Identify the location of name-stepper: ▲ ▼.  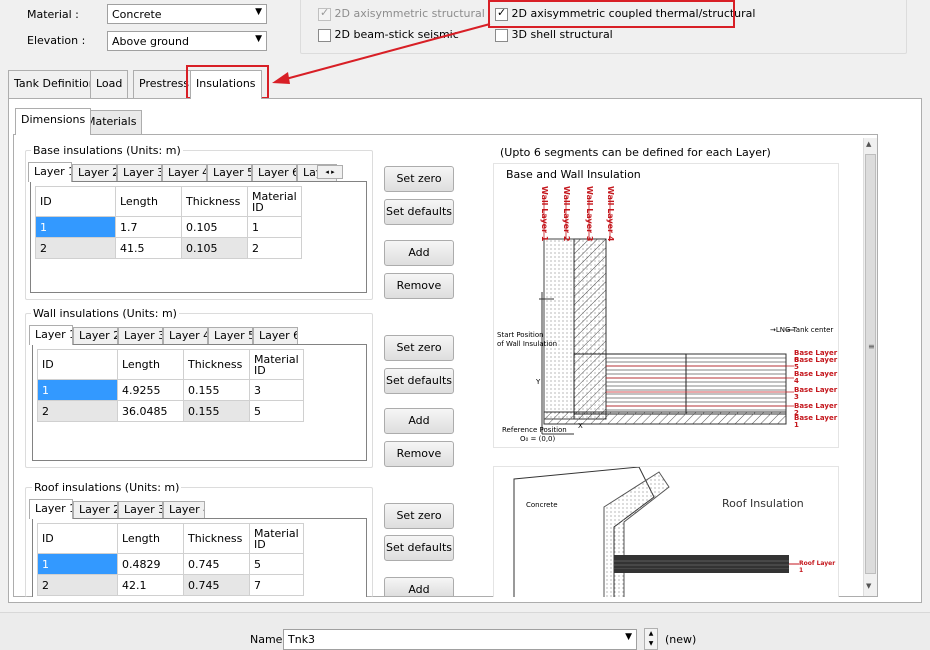
(651, 639).